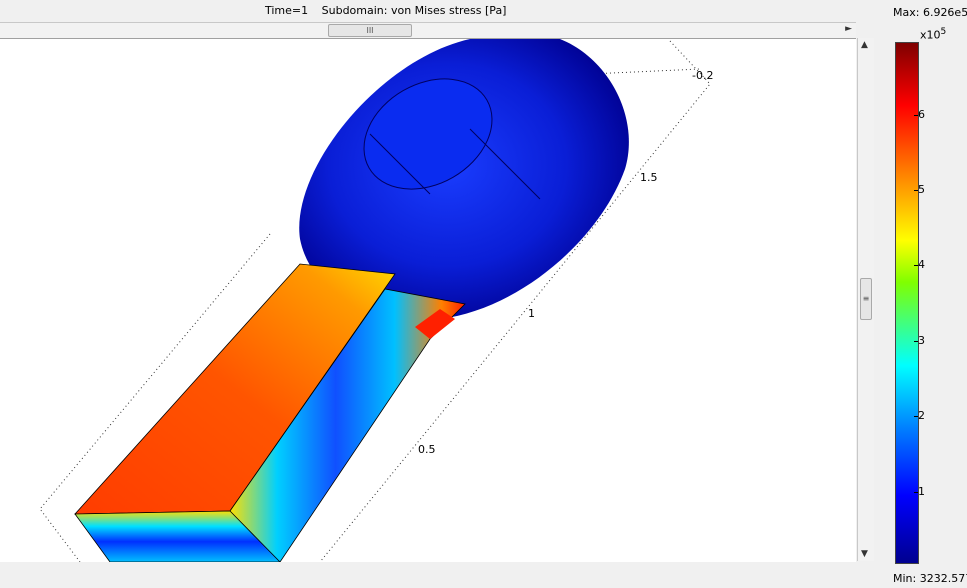 The width and height of the screenshot is (967, 588). I want to click on legend-tick-6: 6, so click(919, 114).